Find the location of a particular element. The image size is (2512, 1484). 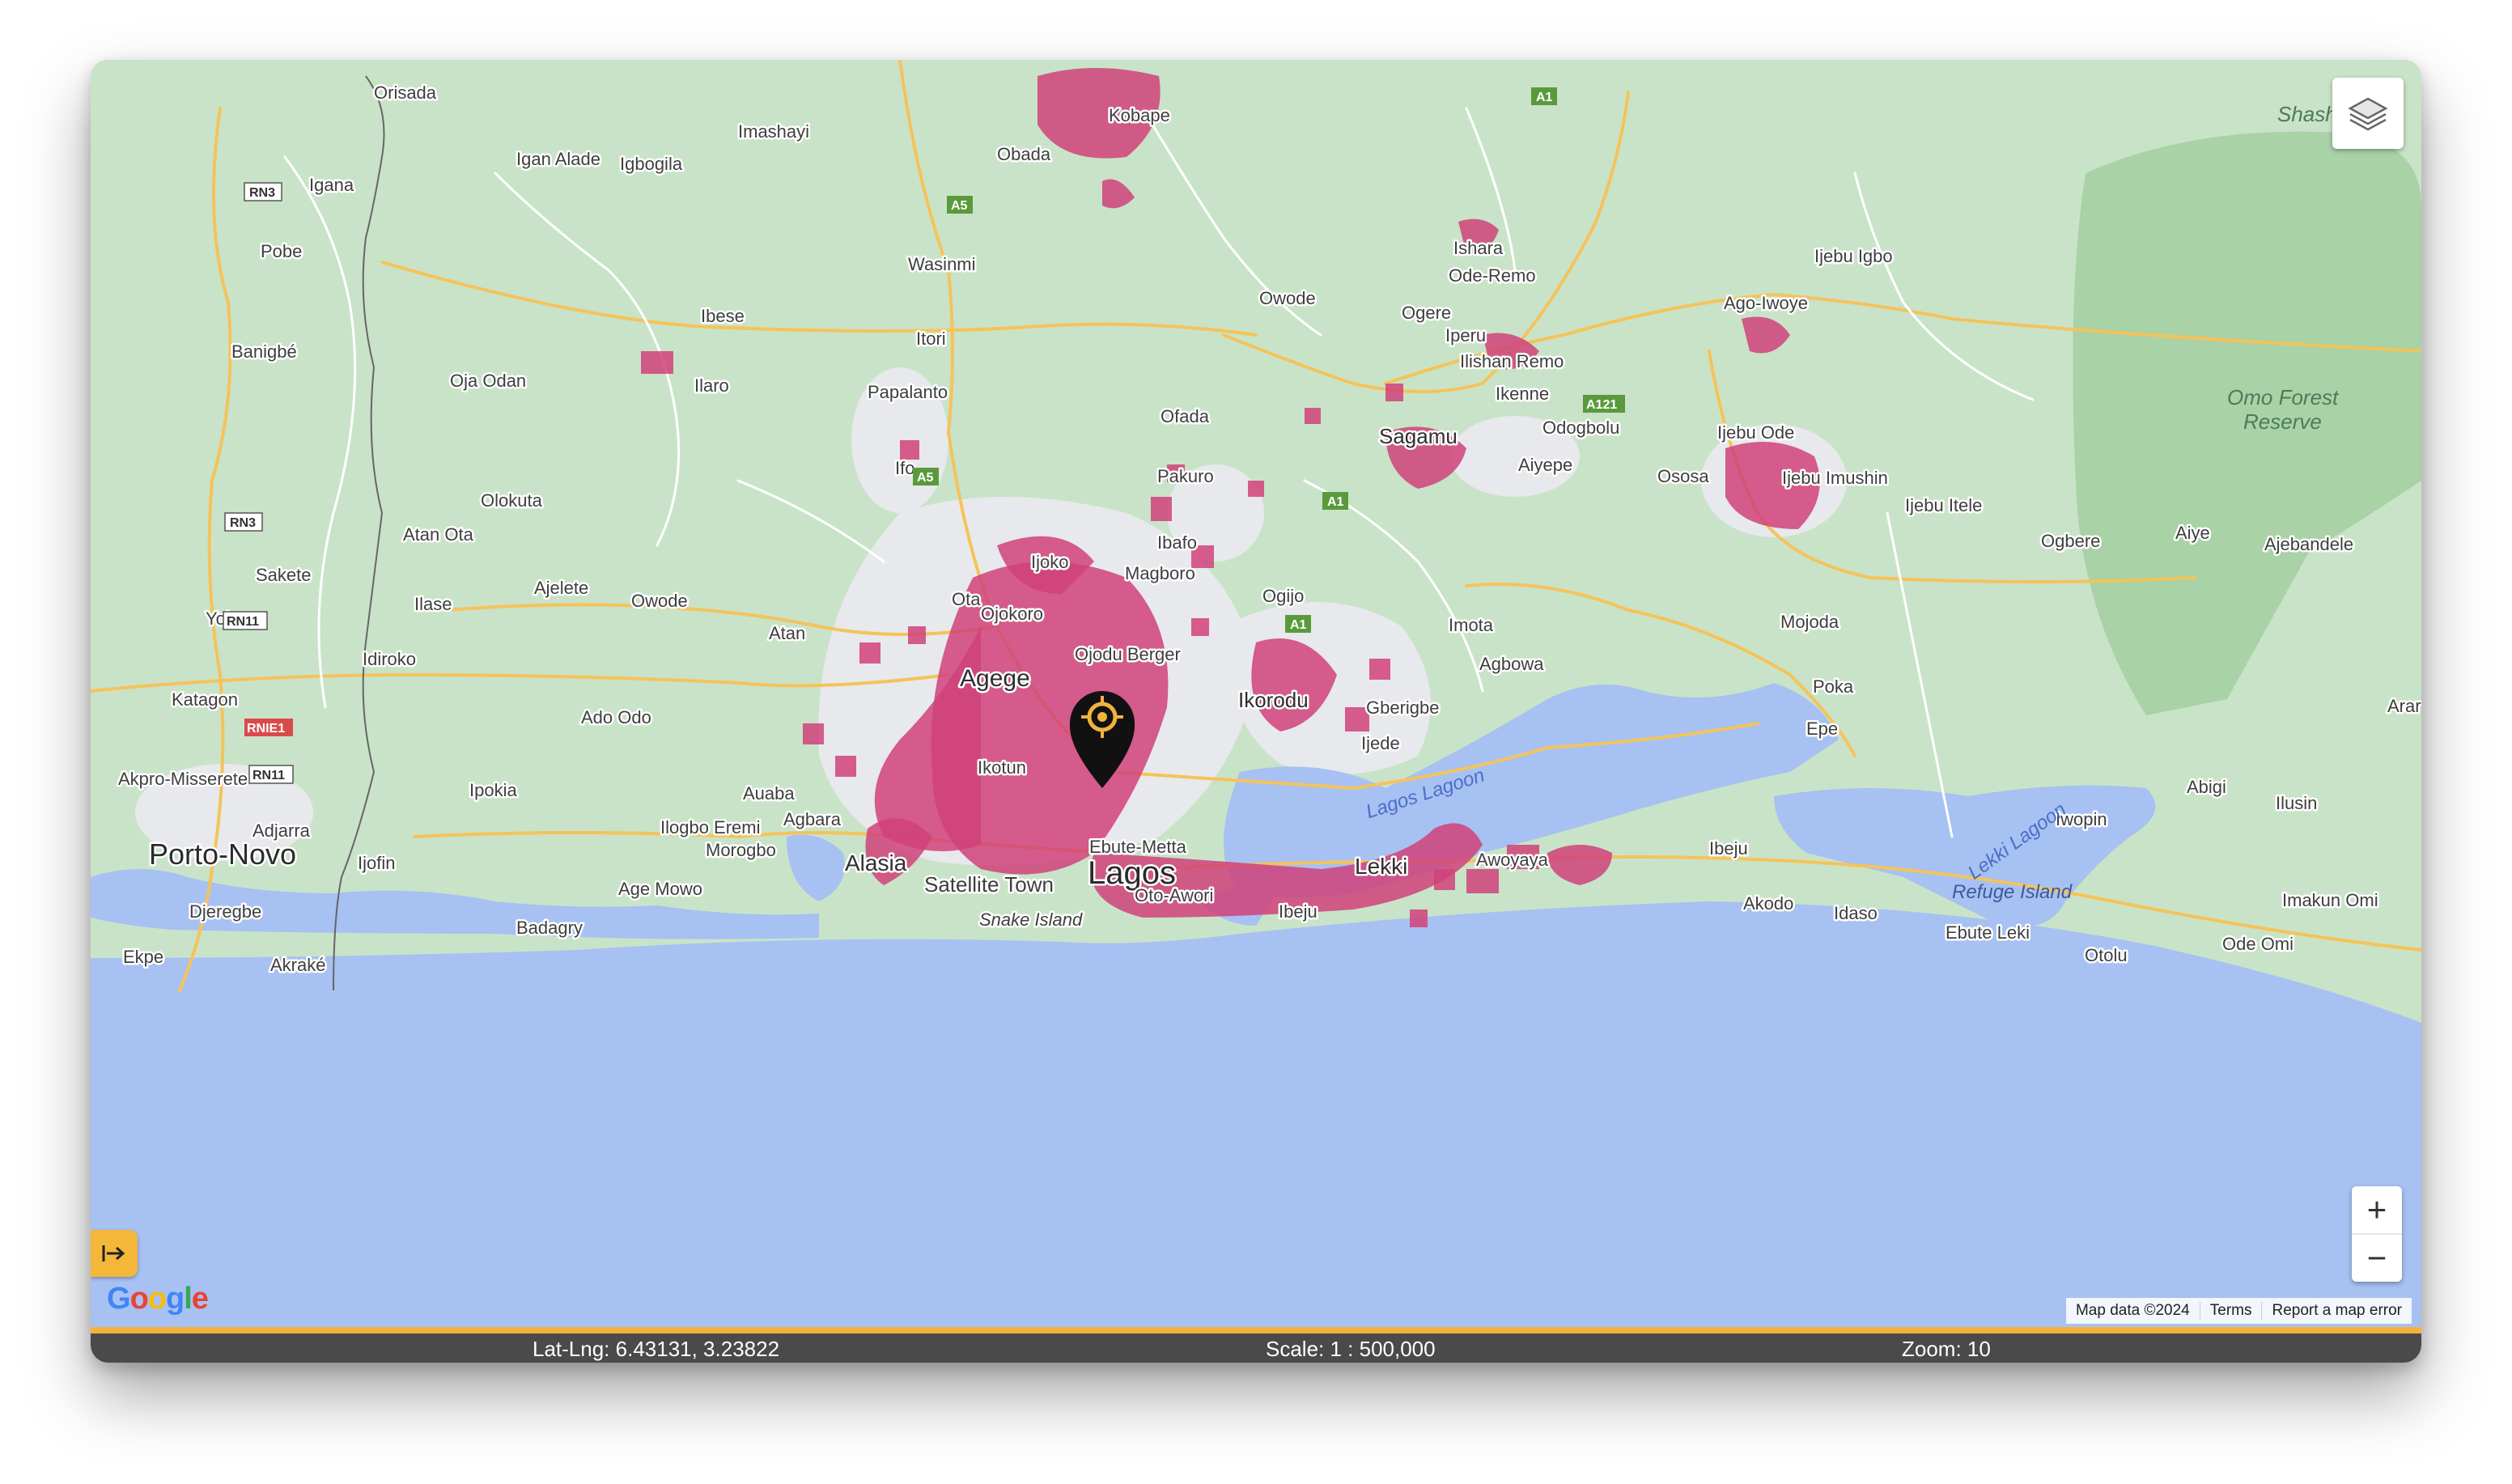

label-obada: Obada is located at coordinates (1024, 154).